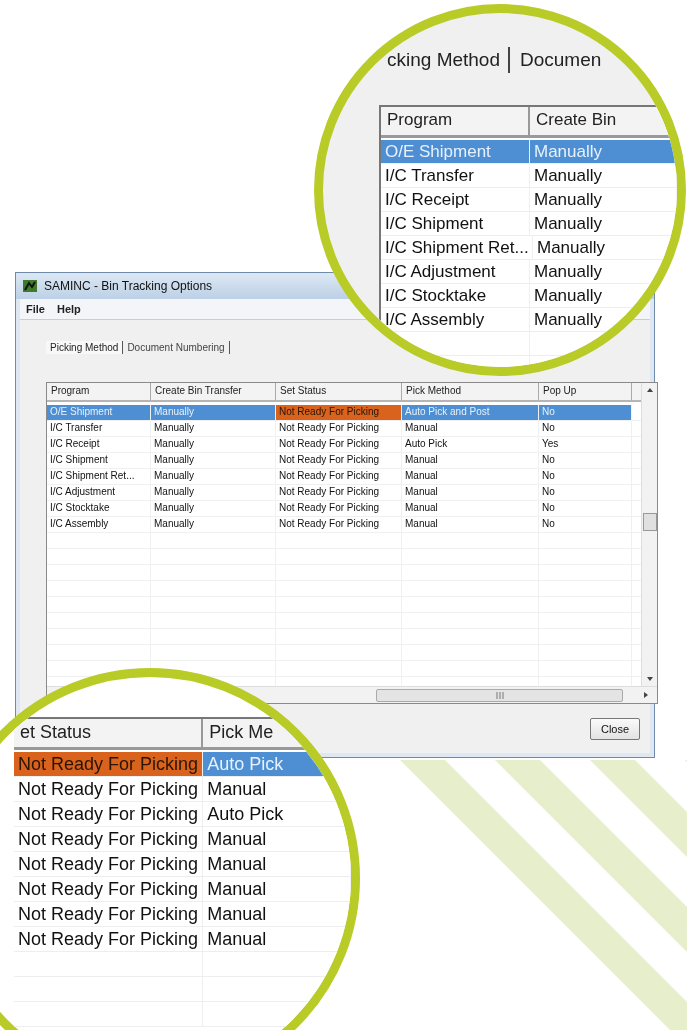  Describe the element at coordinates (649, 679) in the screenshot. I see `scroll-down-icon` at that location.